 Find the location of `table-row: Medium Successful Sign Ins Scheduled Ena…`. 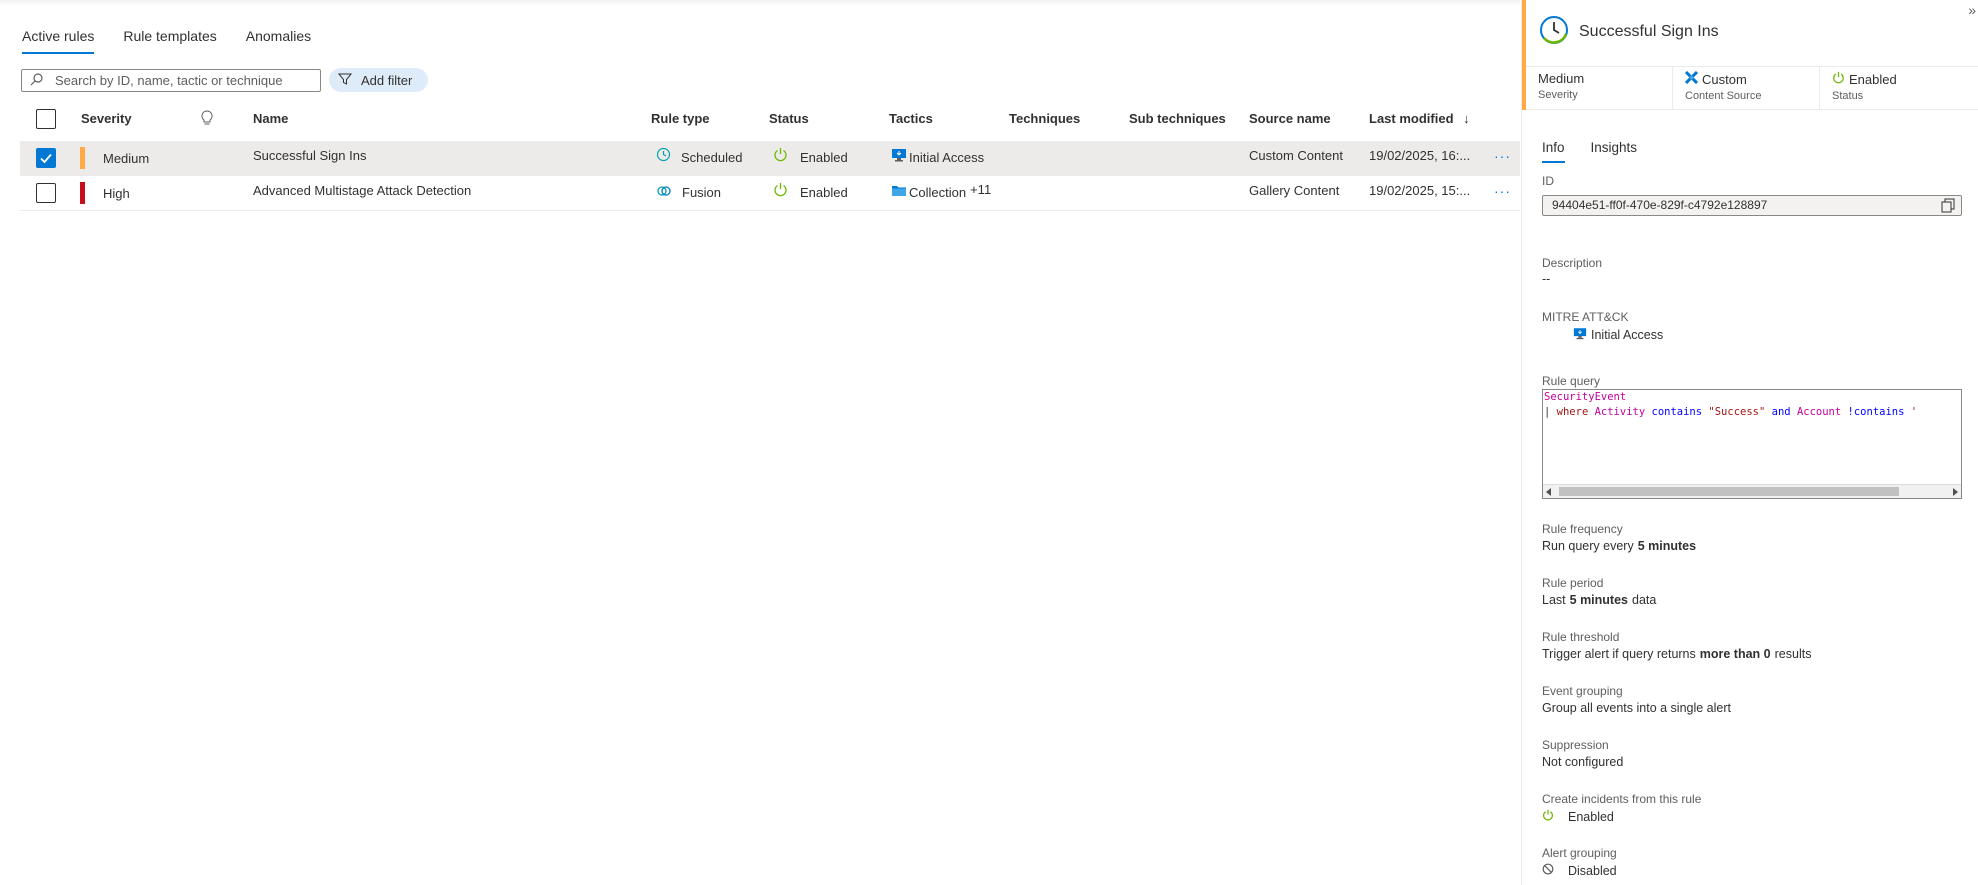

table-row: Medium Successful Sign Ins Scheduled Ena… is located at coordinates (770, 158).